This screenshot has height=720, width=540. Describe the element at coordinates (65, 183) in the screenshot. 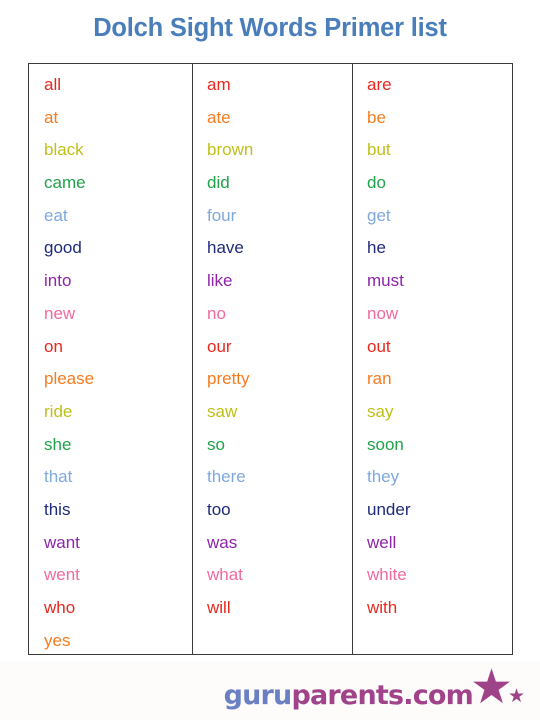

I see `word-item: came` at that location.